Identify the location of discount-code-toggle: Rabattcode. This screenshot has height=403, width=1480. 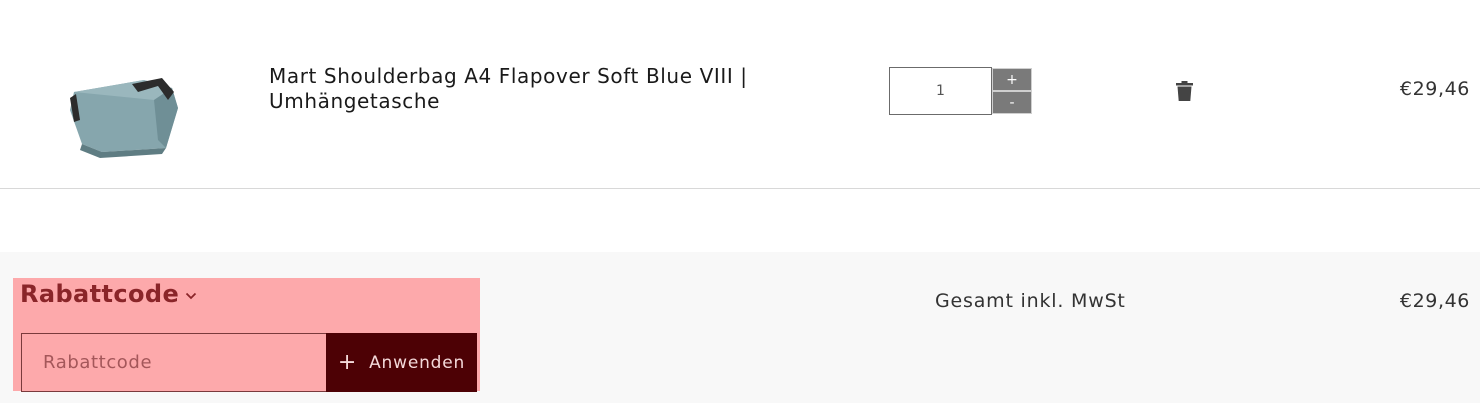
(99, 294).